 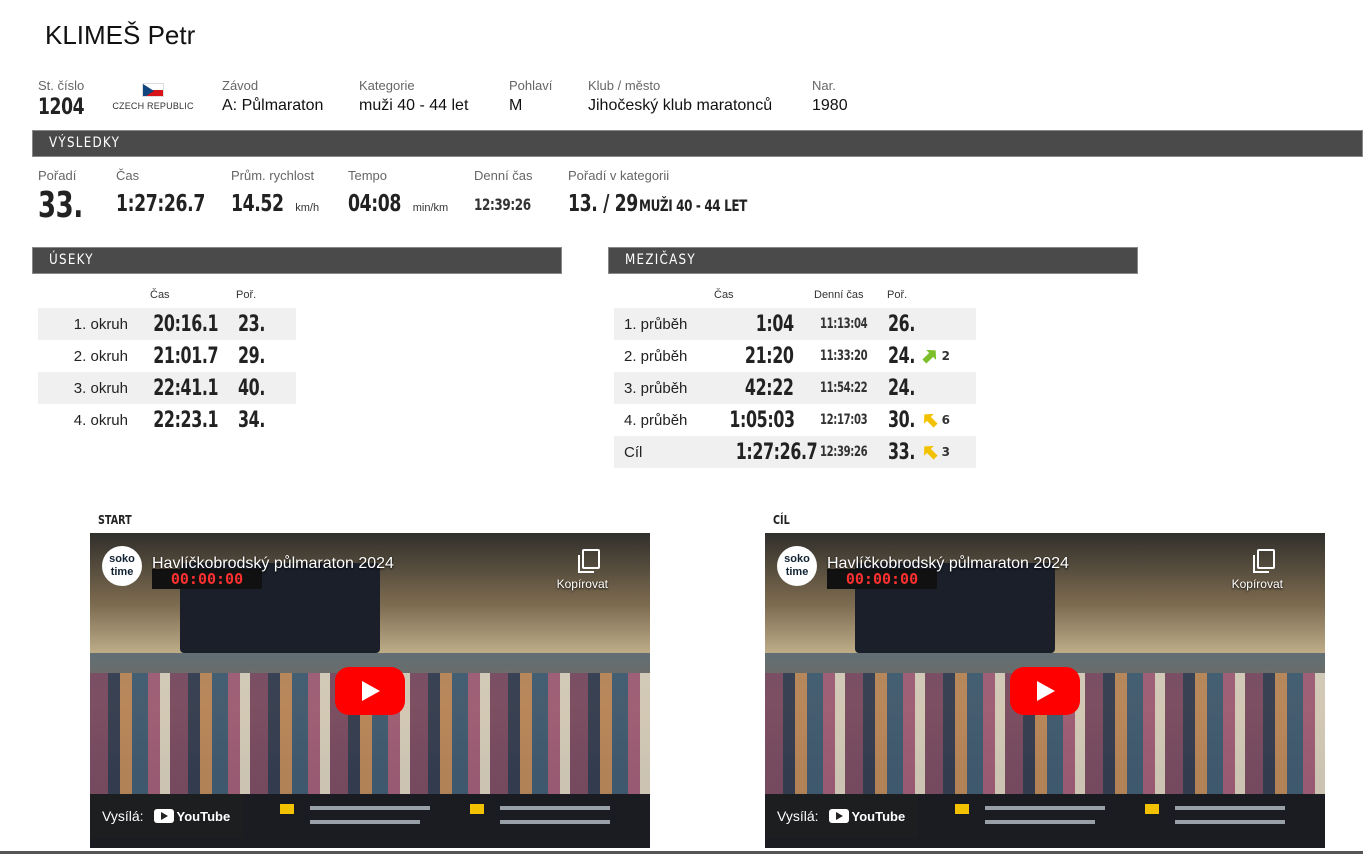 What do you see at coordinates (273, 175) in the screenshot?
I see `speed-label: Prům. rychlost` at bounding box center [273, 175].